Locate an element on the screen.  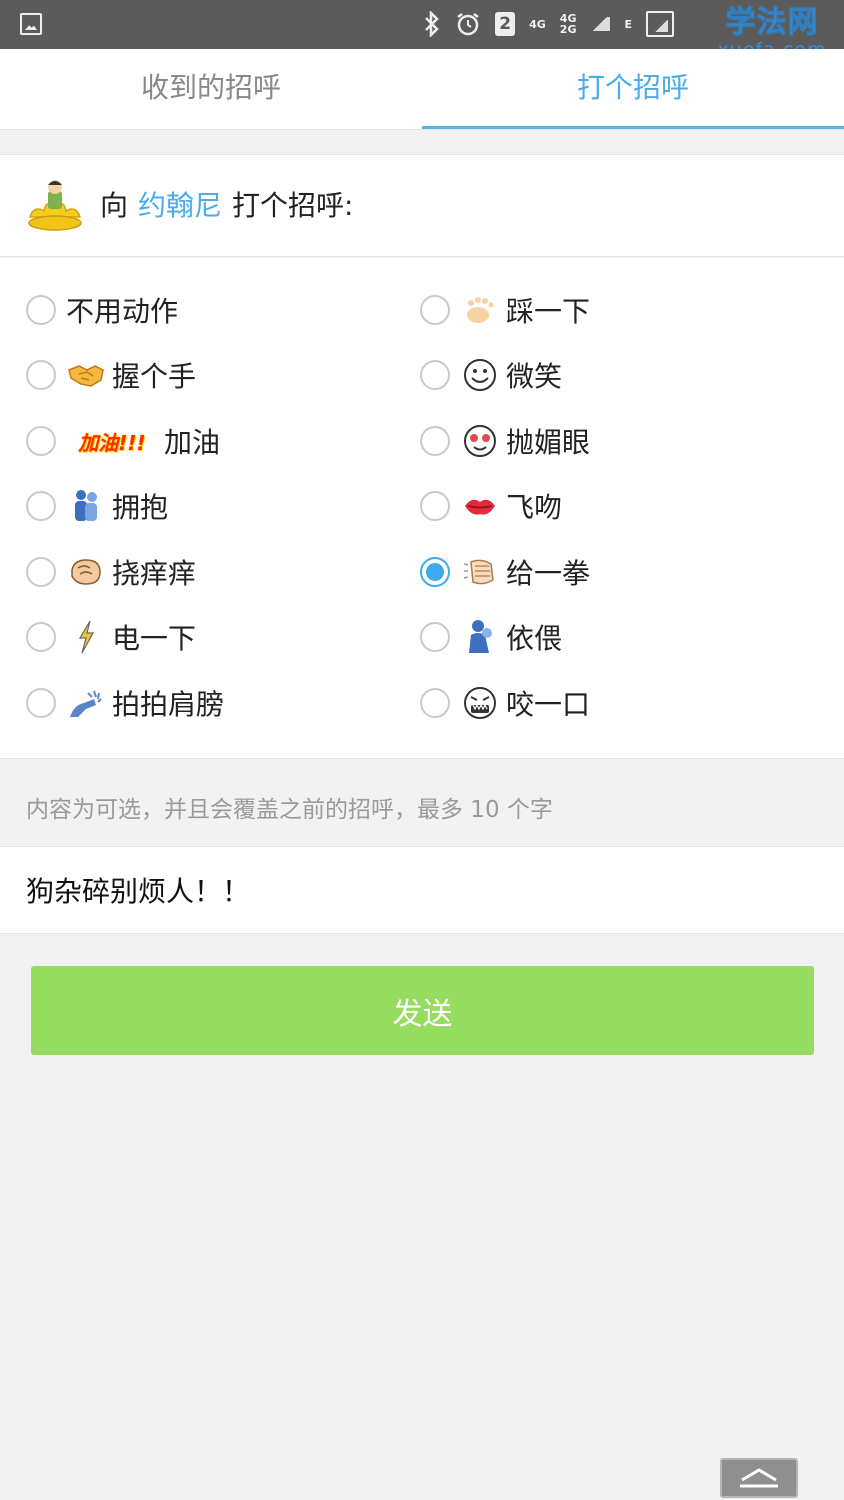
option-pat-shoulder: 拍拍肩膀 is located at coordinates (125, 703).